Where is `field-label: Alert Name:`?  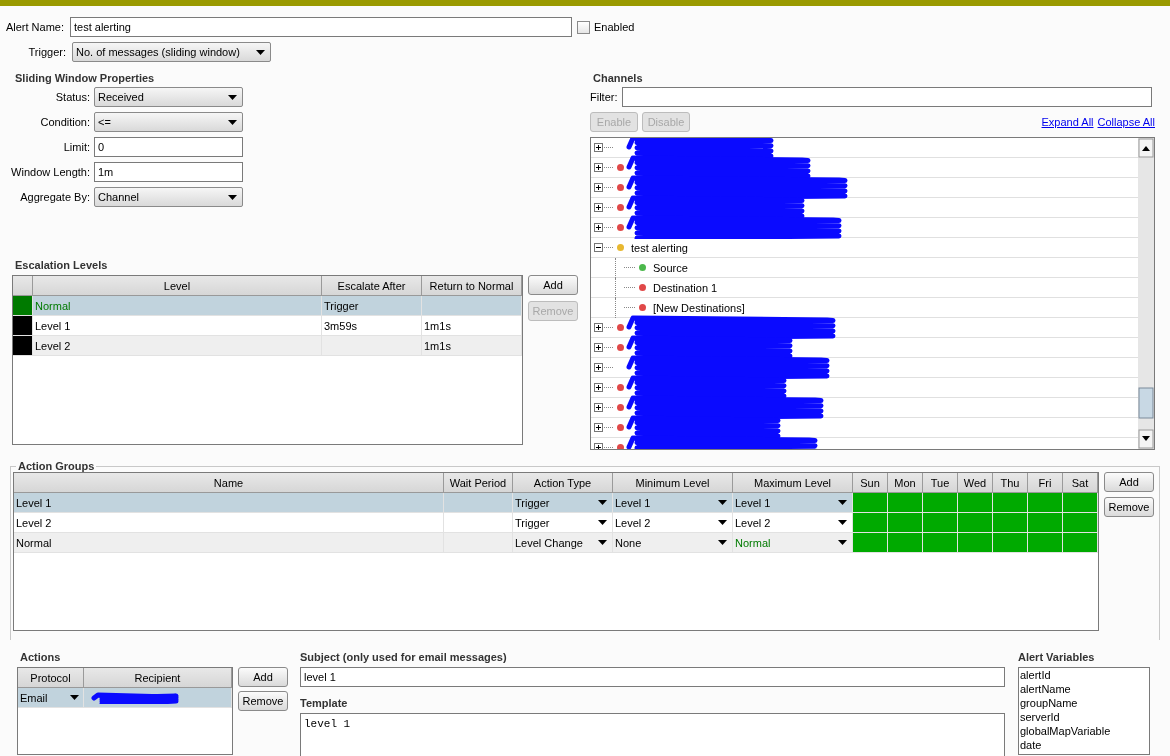
field-label: Alert Name: is located at coordinates (34, 27).